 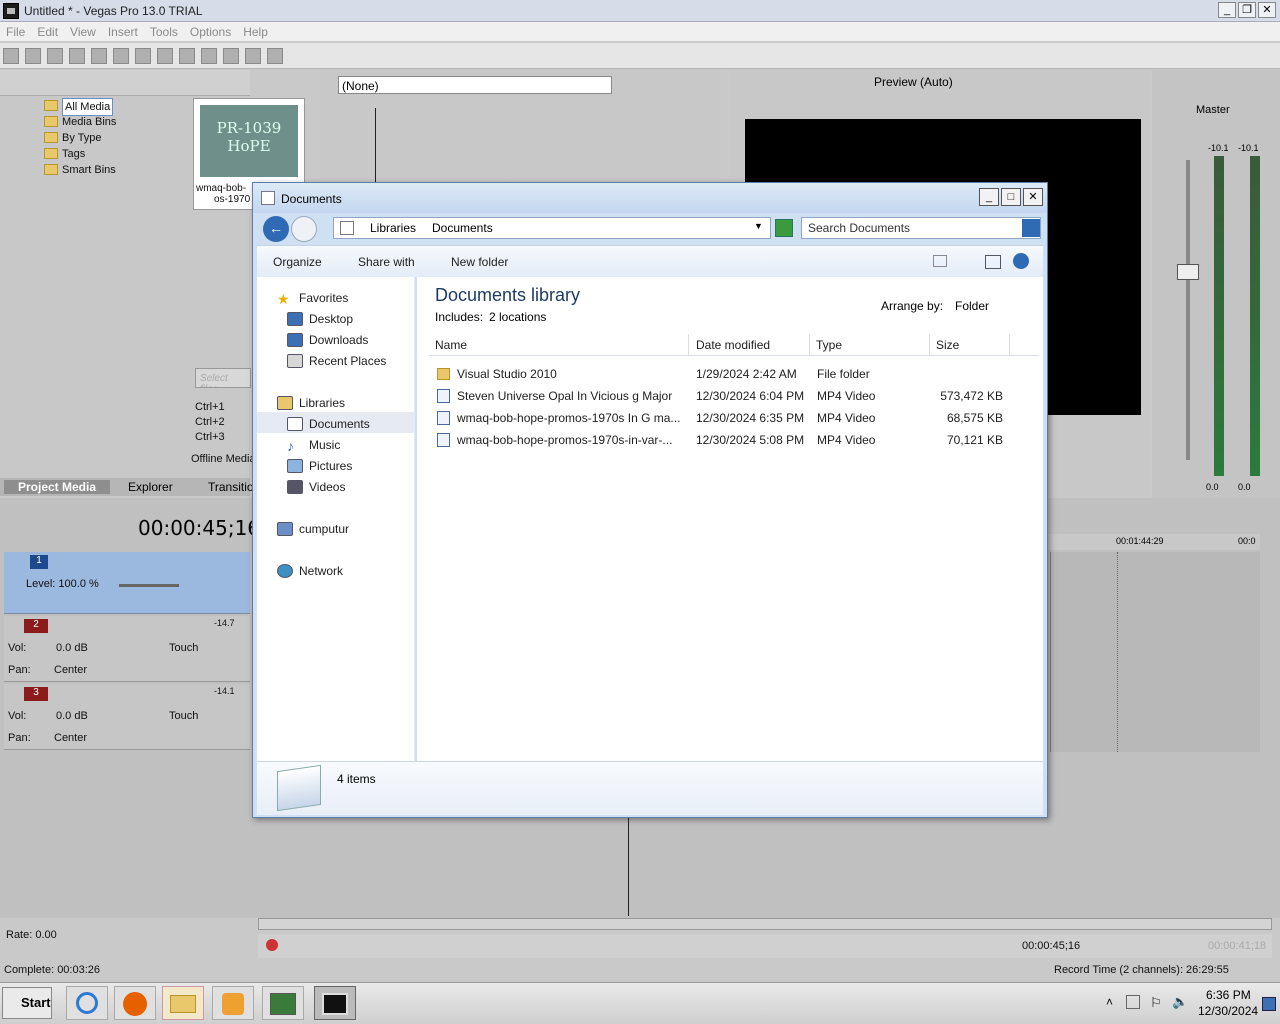 I want to click on render-icon, so click(x=99, y=56).